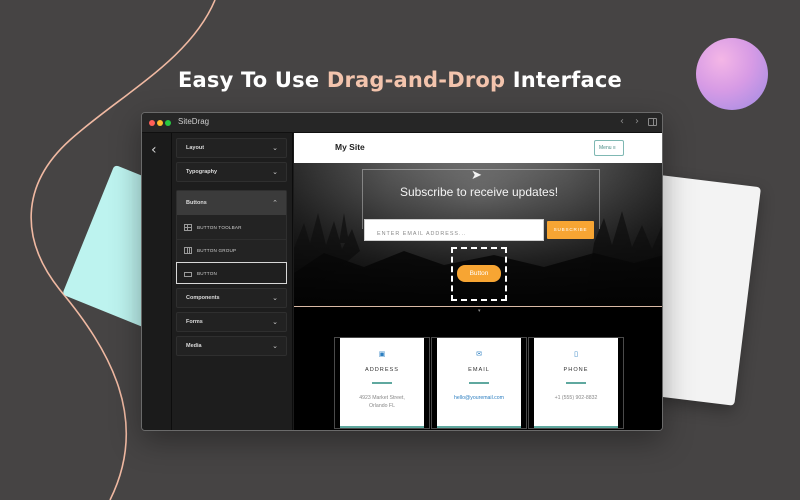  I want to click on contact-card-address: ▣ ADDRESS 4923 Market Street, Orlando FL, so click(382, 383).